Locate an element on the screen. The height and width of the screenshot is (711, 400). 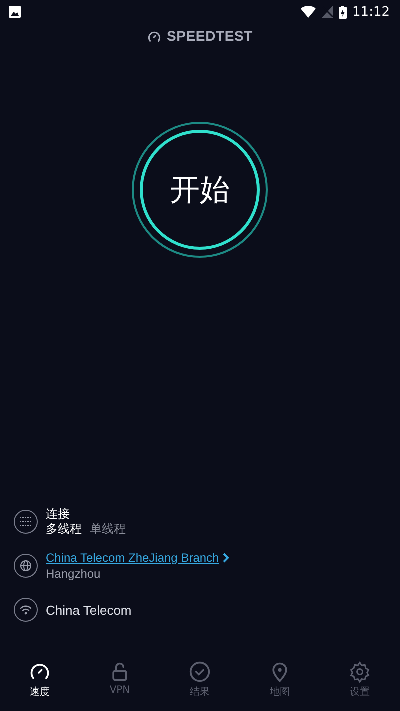
provider-name: China Telecom is located at coordinates (89, 610).